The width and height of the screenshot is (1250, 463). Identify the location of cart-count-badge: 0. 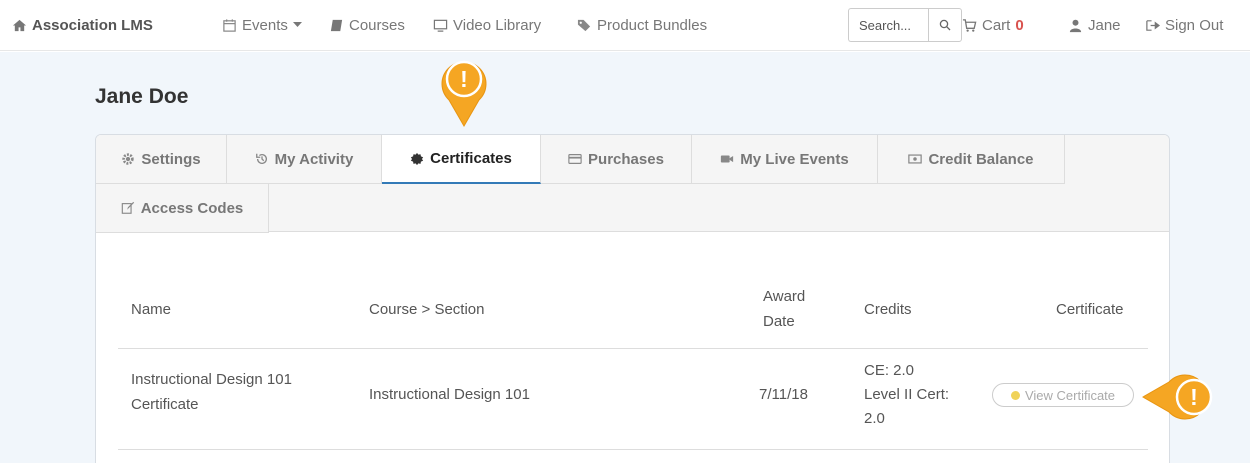
(1019, 25).